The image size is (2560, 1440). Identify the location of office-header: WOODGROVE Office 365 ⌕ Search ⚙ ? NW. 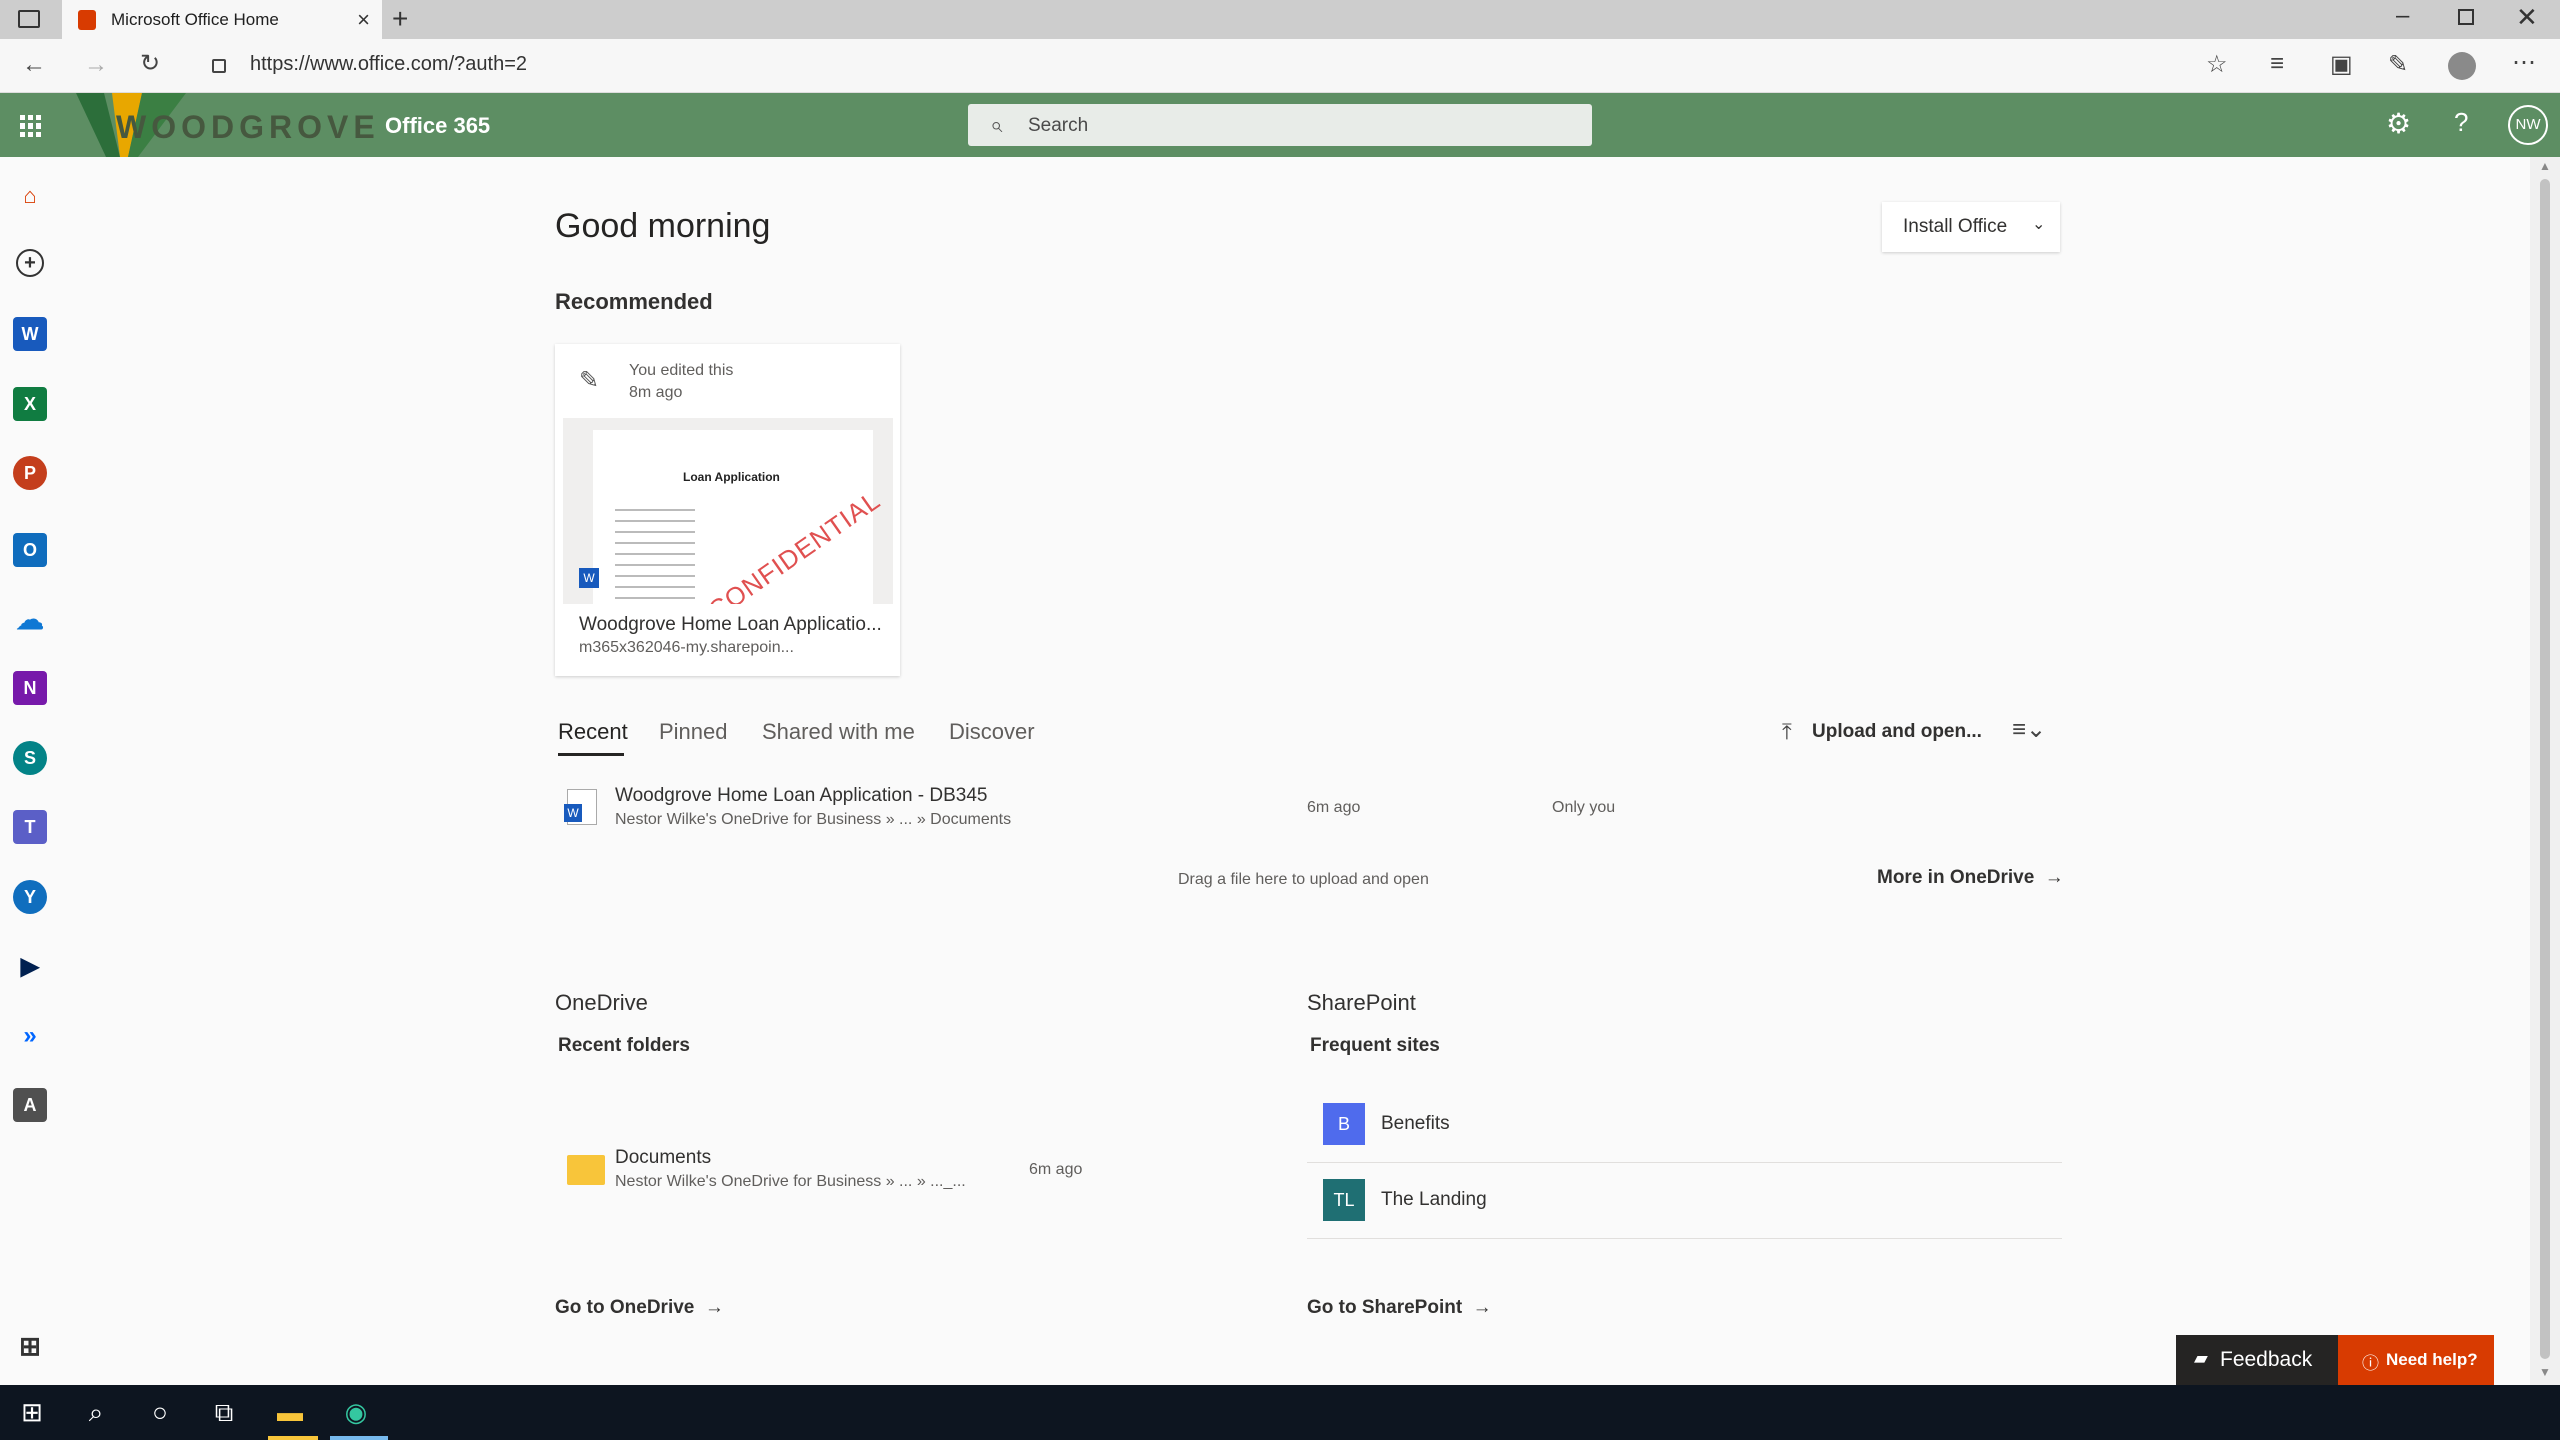
(1280, 125).